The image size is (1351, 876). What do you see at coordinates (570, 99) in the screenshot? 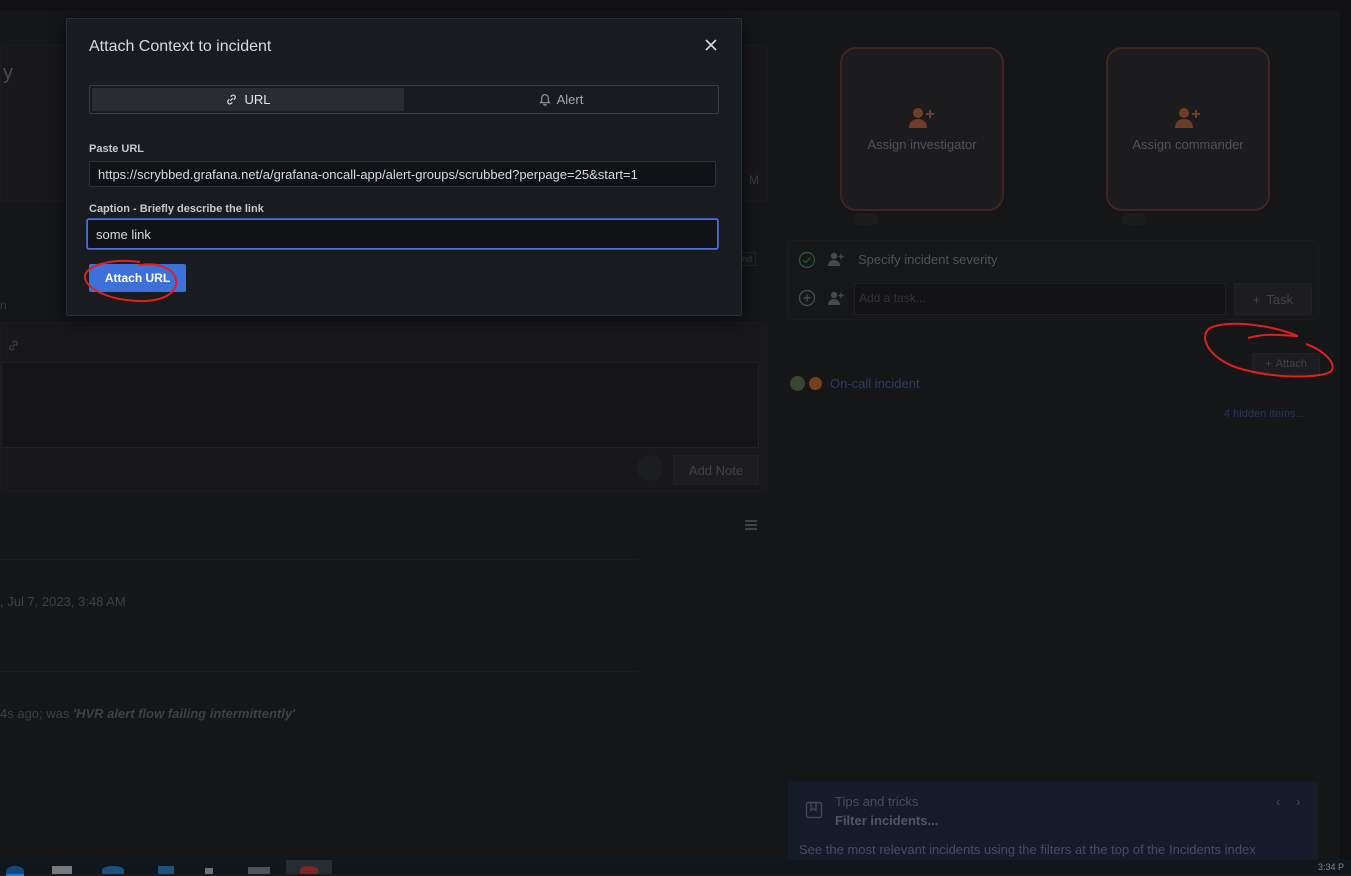
I see `tab-alert-label: Alert` at bounding box center [570, 99].